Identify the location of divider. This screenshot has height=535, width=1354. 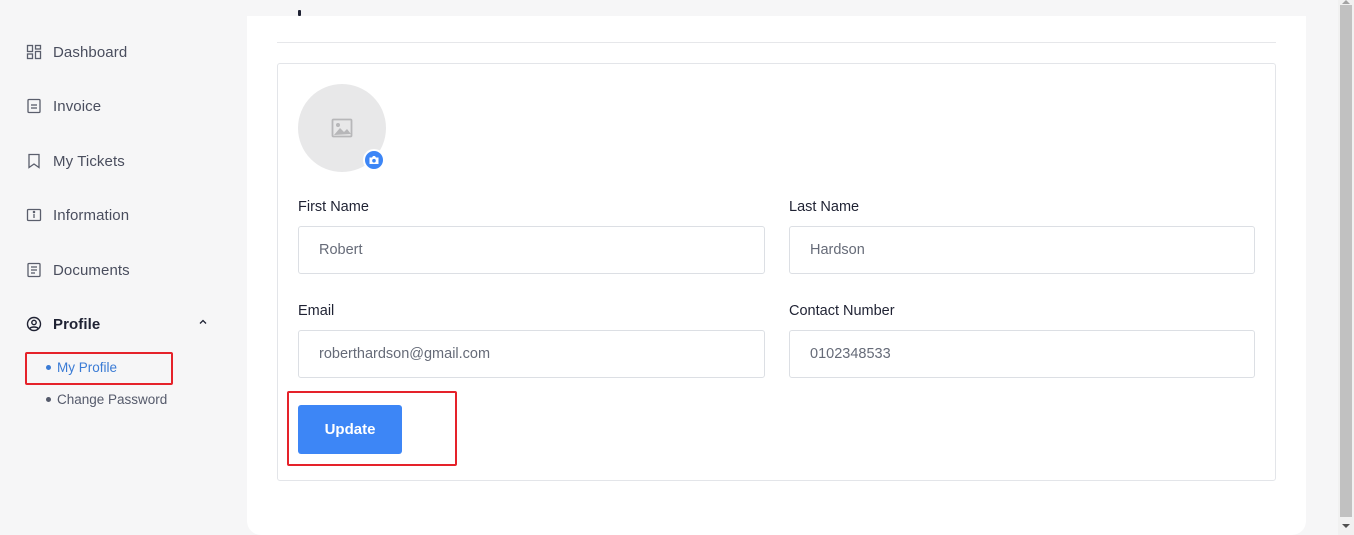
(776, 42).